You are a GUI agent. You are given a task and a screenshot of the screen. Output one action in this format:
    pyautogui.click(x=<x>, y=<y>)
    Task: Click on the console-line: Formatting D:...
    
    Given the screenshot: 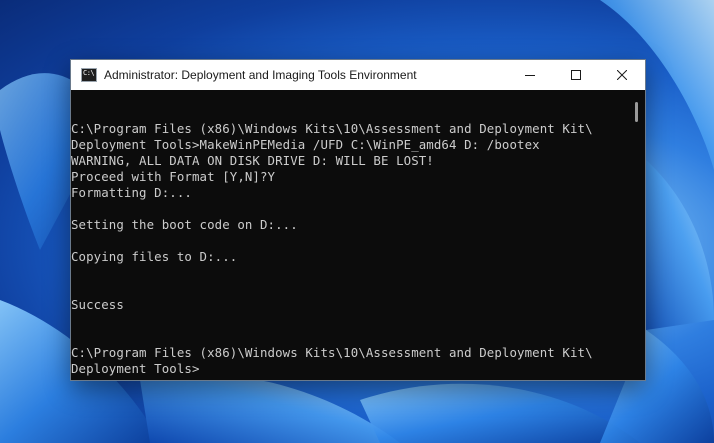 What is the action you would take?
    pyautogui.click(x=131, y=192)
    